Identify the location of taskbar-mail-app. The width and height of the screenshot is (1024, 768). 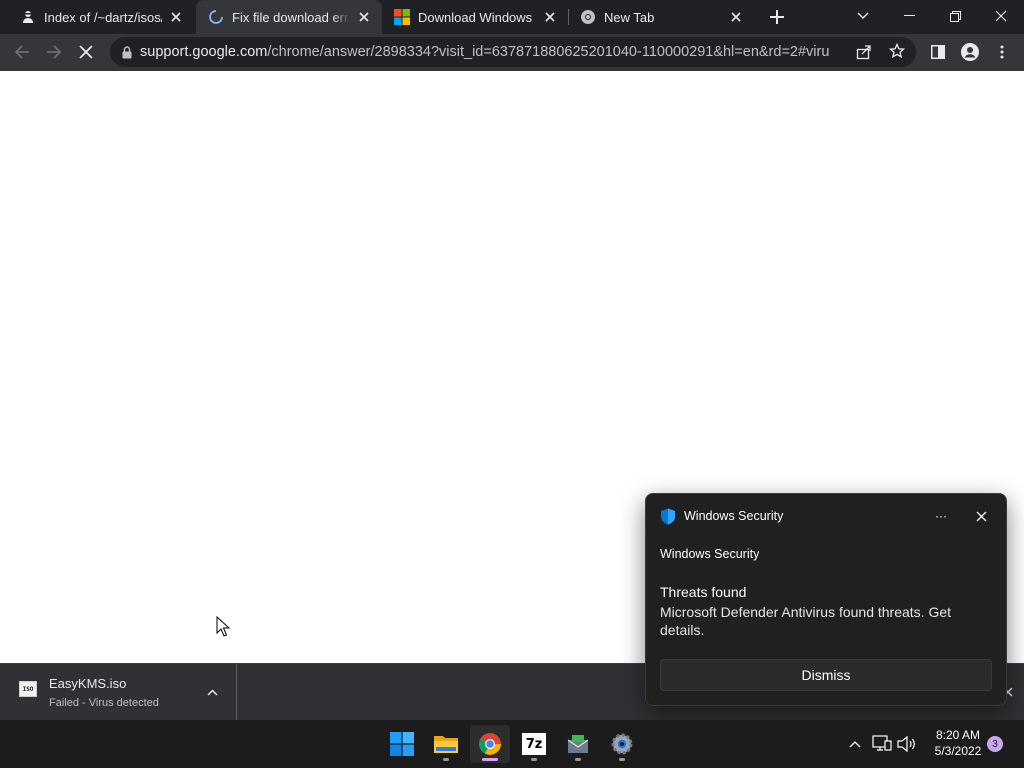
(578, 744).